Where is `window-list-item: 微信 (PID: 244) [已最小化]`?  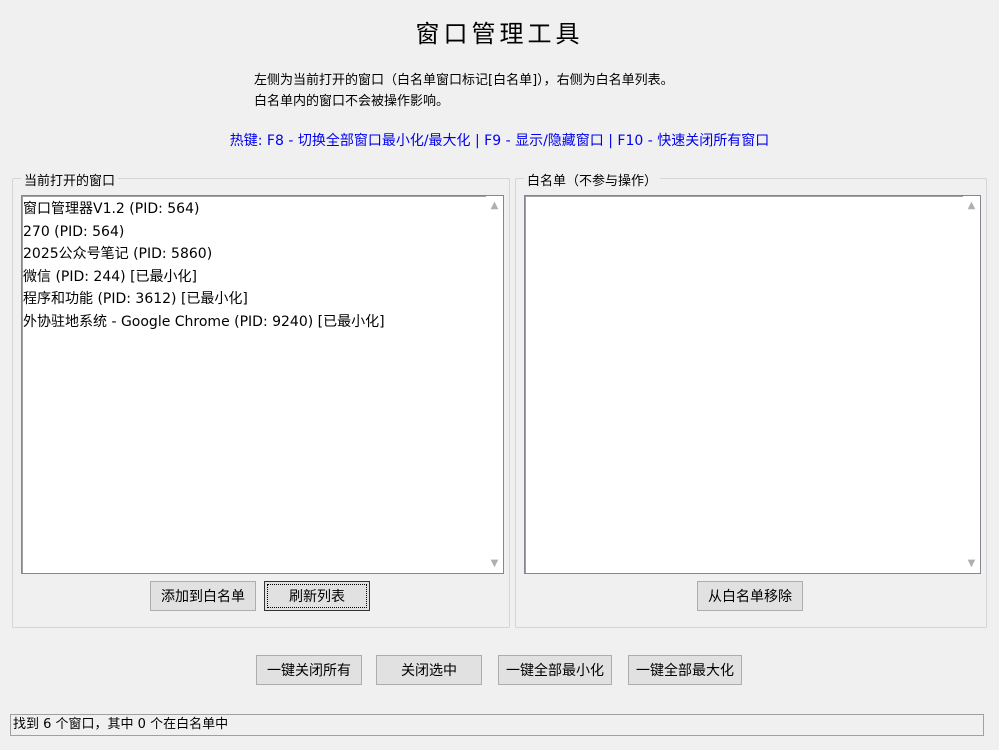 window-list-item: 微信 (PID: 244) [已最小化] is located at coordinates (262, 277).